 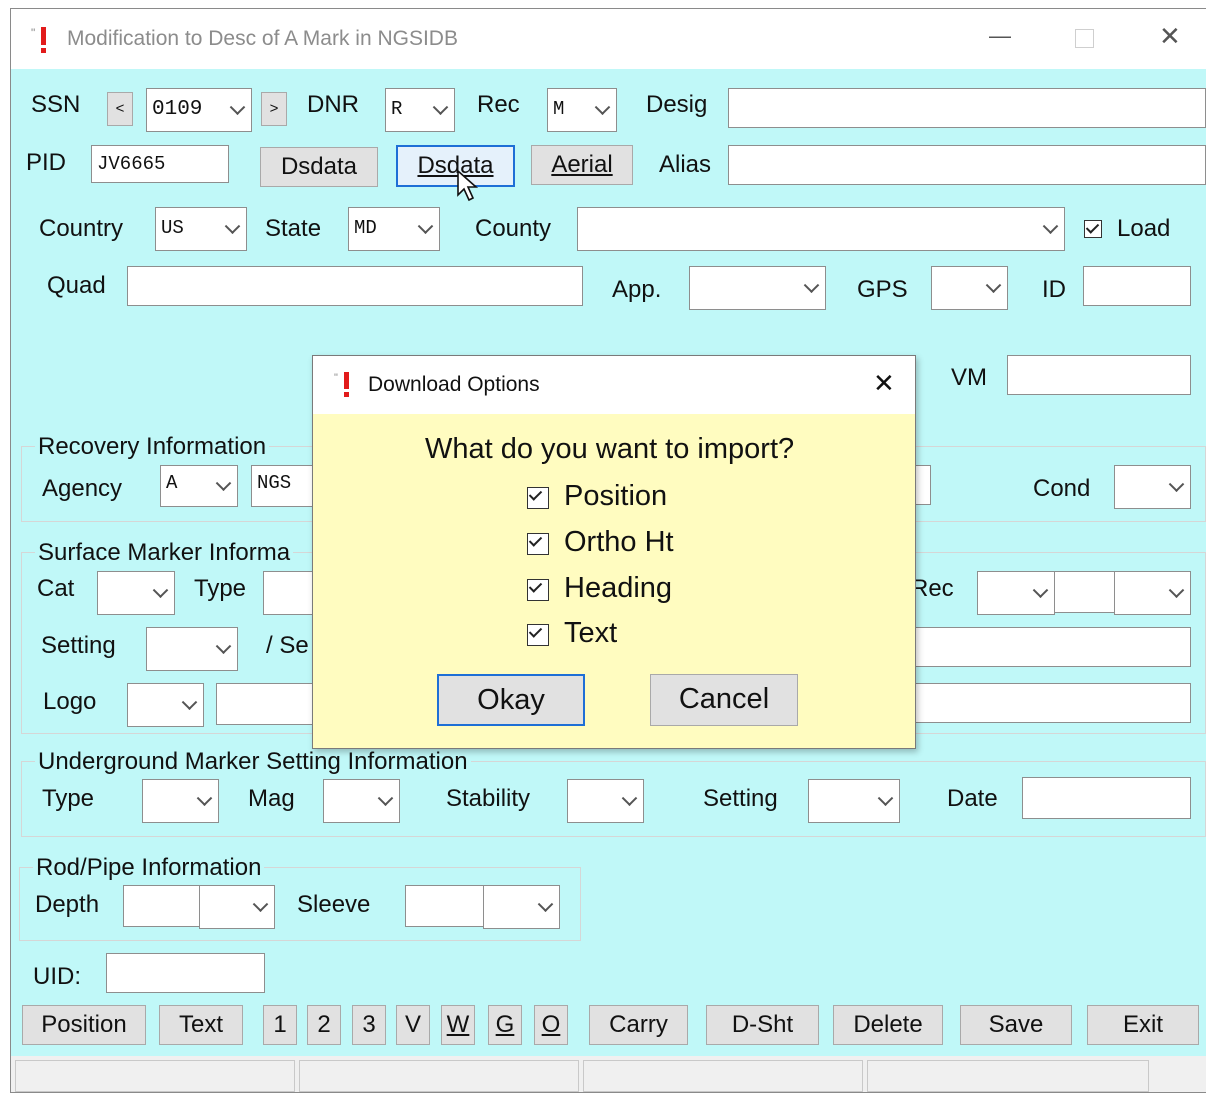 I want to click on underground-group-title: Underground Marker Setting Information, so click(x=253, y=762).